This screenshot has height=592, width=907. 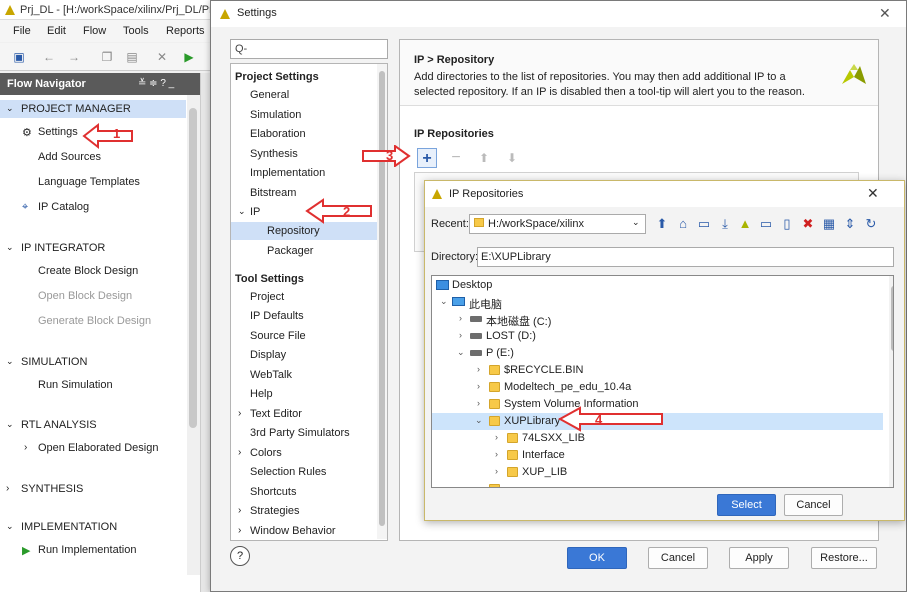 I want to click on nav-header-tool-settings: Tool Settings, so click(x=305, y=279).